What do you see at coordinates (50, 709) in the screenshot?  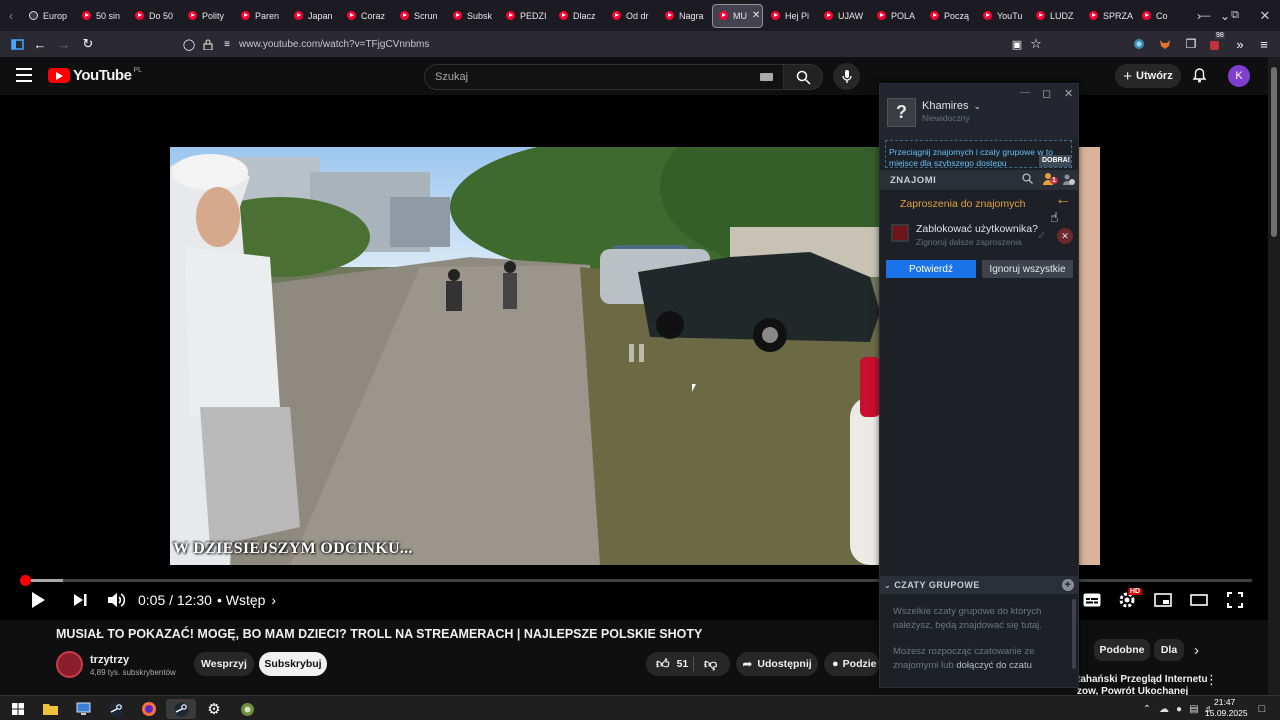 I see `file-explorer-icon` at bounding box center [50, 709].